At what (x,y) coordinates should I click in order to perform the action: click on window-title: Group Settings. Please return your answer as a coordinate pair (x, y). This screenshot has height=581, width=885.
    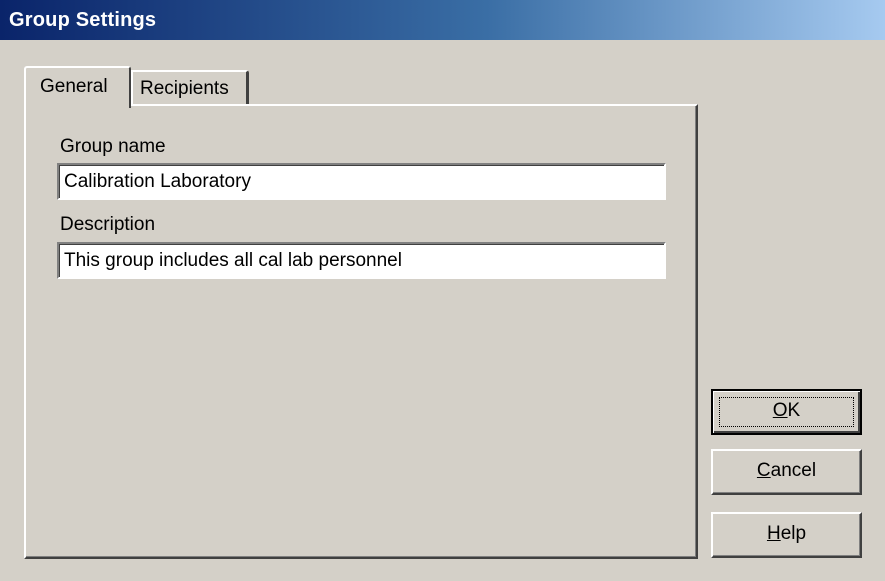
    Looking at the image, I should click on (83, 20).